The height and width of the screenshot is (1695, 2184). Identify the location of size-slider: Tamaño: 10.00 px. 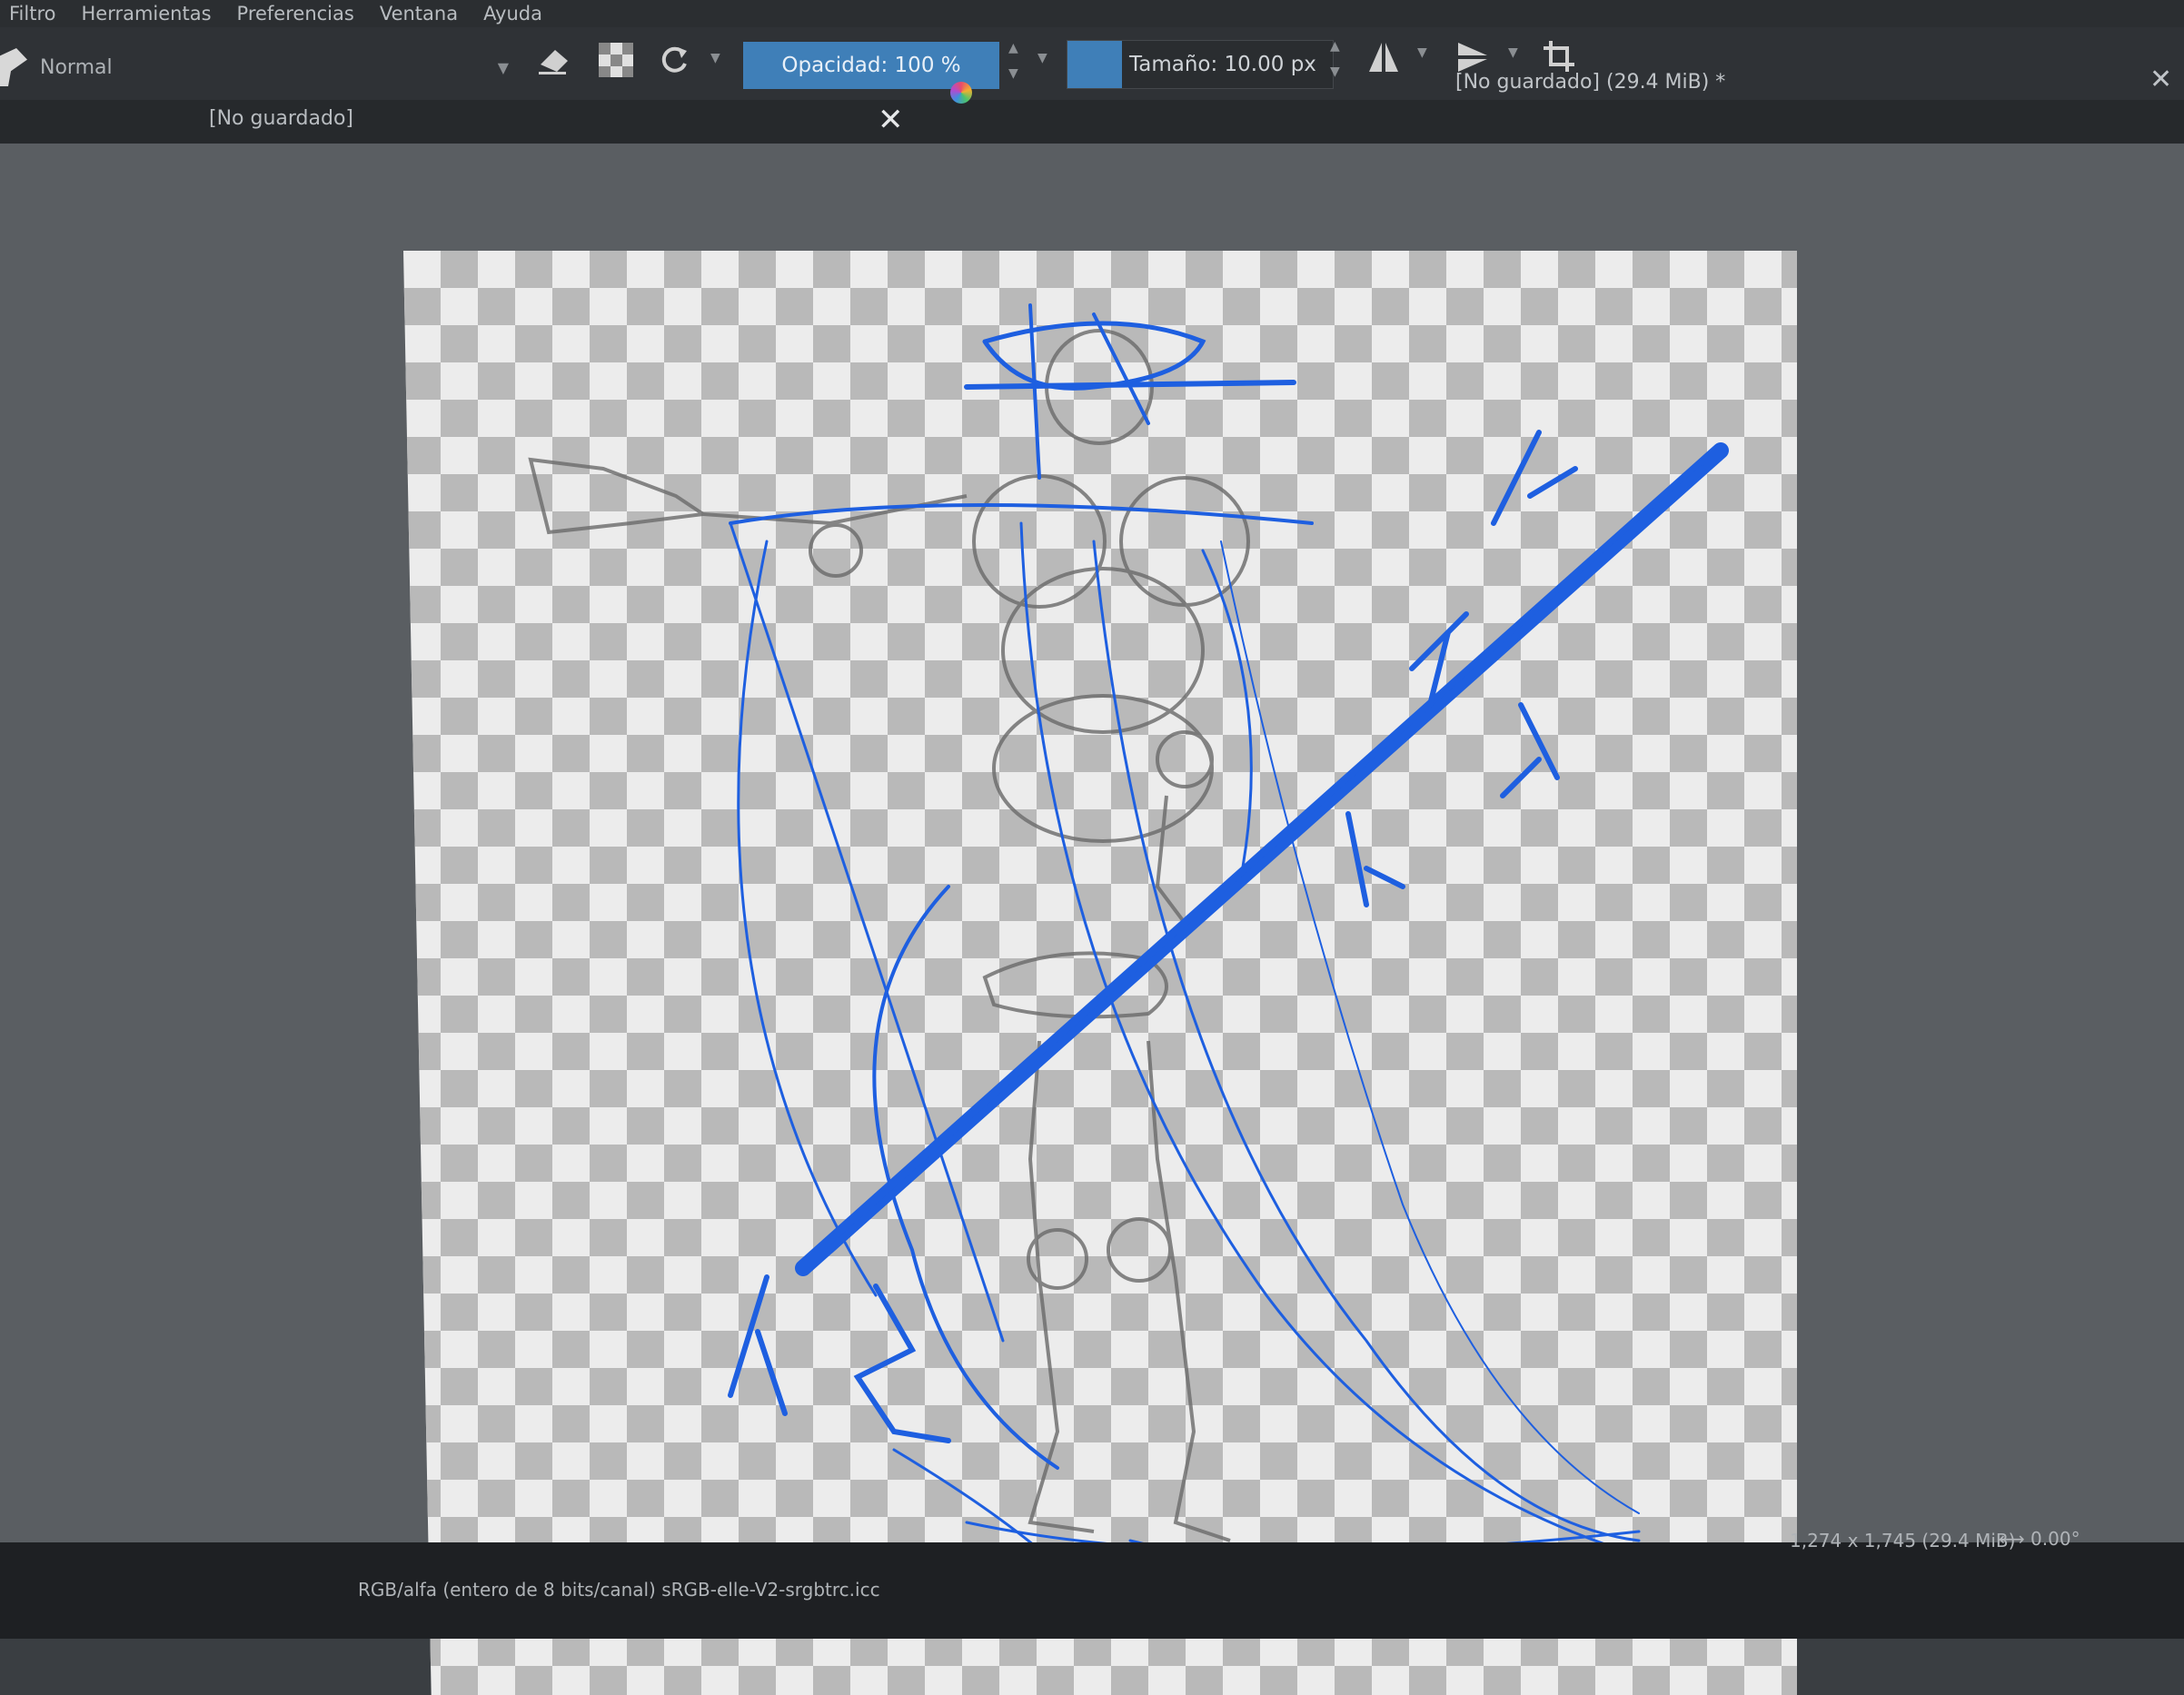
(1200, 64).